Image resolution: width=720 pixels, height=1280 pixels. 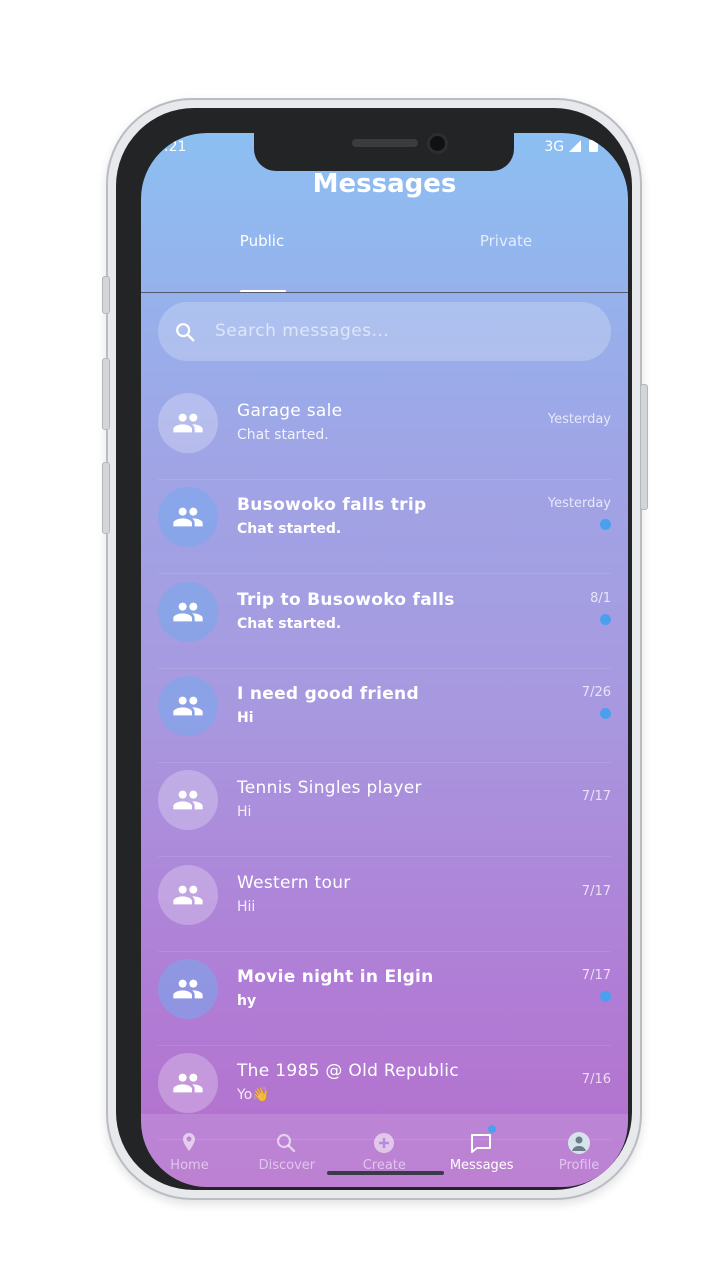 What do you see at coordinates (287, 1165) in the screenshot?
I see `nav-label: Discover` at bounding box center [287, 1165].